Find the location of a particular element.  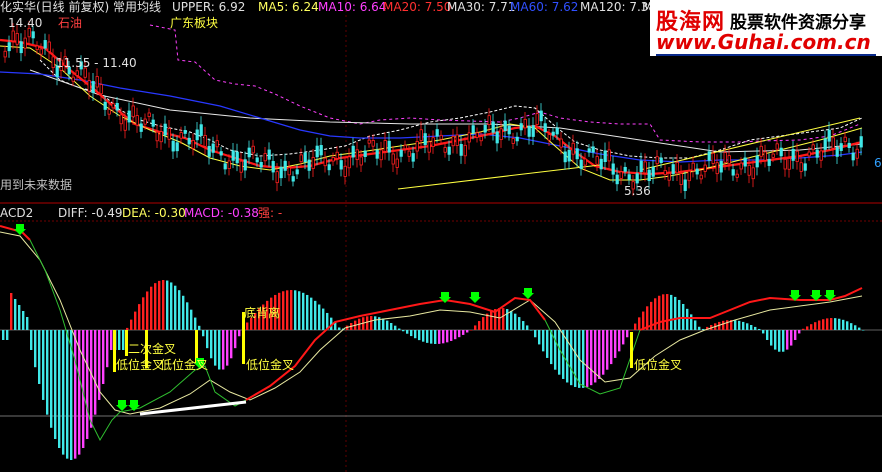

ma10-value: MA10: 6.64 is located at coordinates (352, 7).